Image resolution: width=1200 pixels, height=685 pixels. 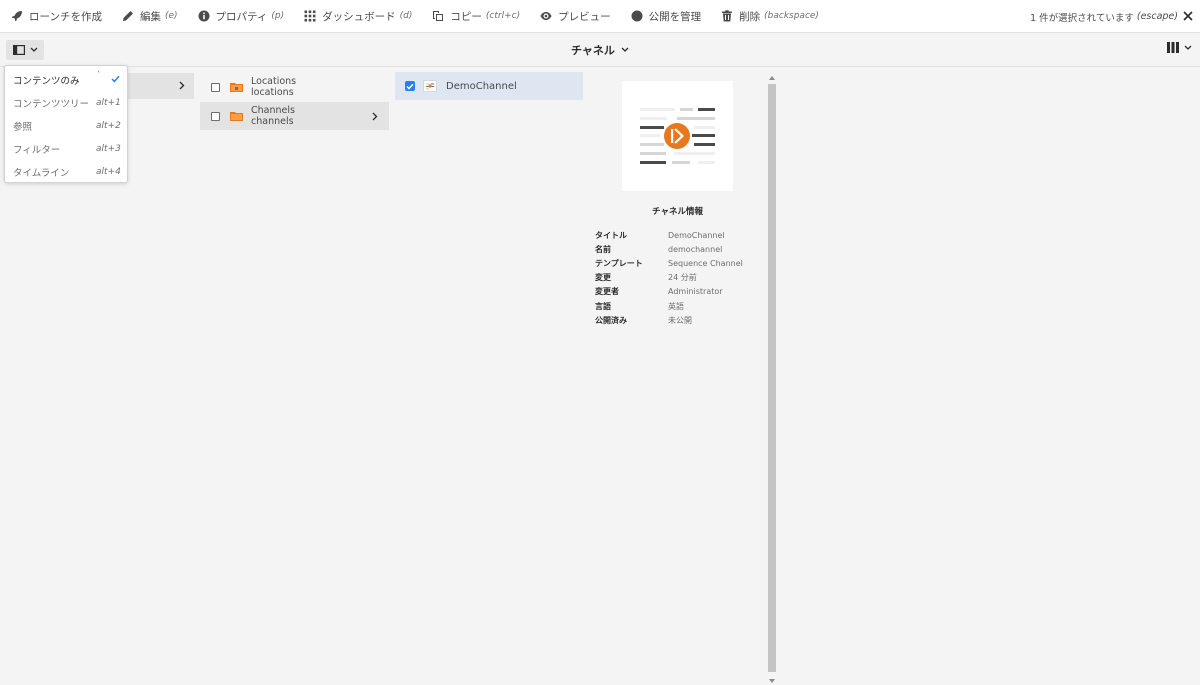 I want to click on view-switcher-button, so click(x=1179, y=47).